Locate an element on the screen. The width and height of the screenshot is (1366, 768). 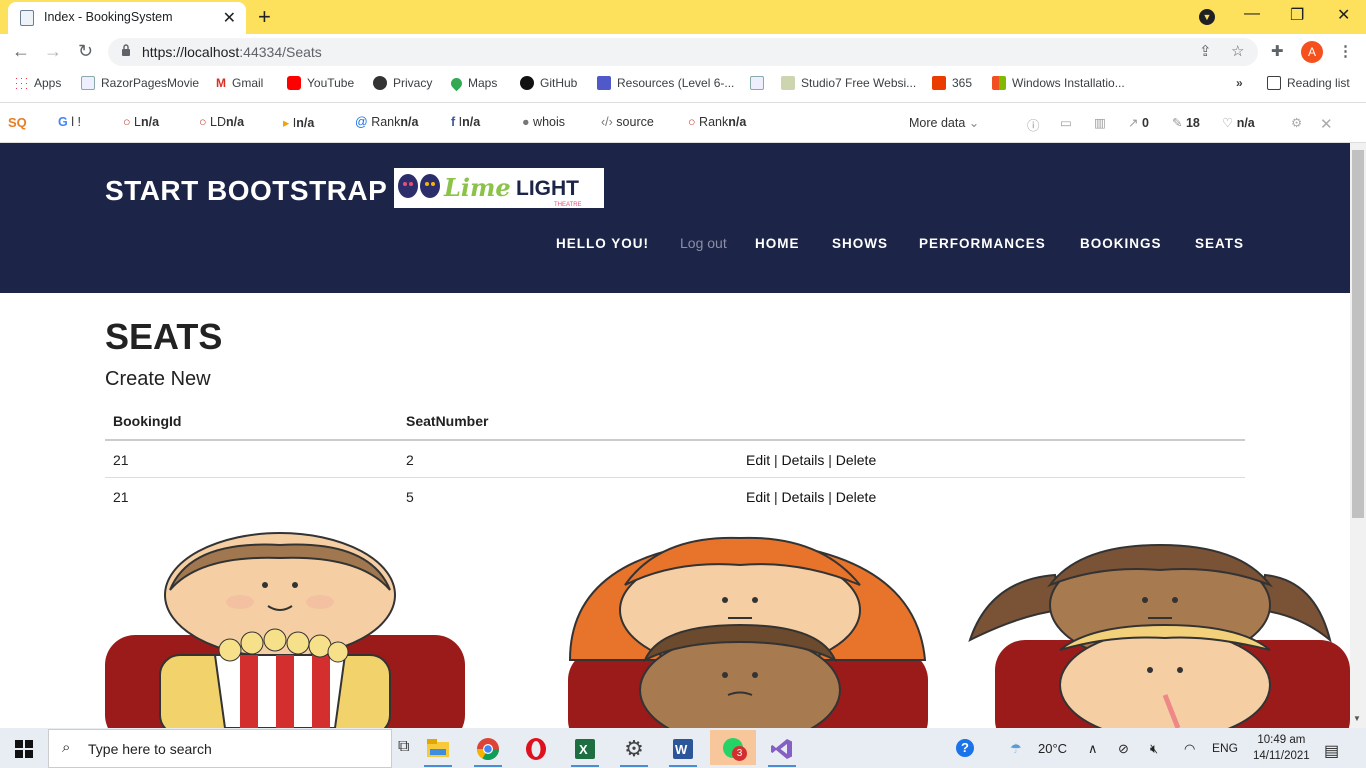
reading-list-icon is located at coordinates (1274, 83).